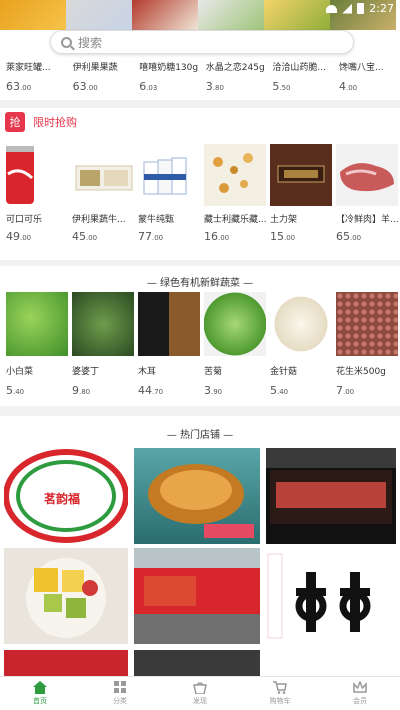  I want to click on shop-image, so click(197, 606).